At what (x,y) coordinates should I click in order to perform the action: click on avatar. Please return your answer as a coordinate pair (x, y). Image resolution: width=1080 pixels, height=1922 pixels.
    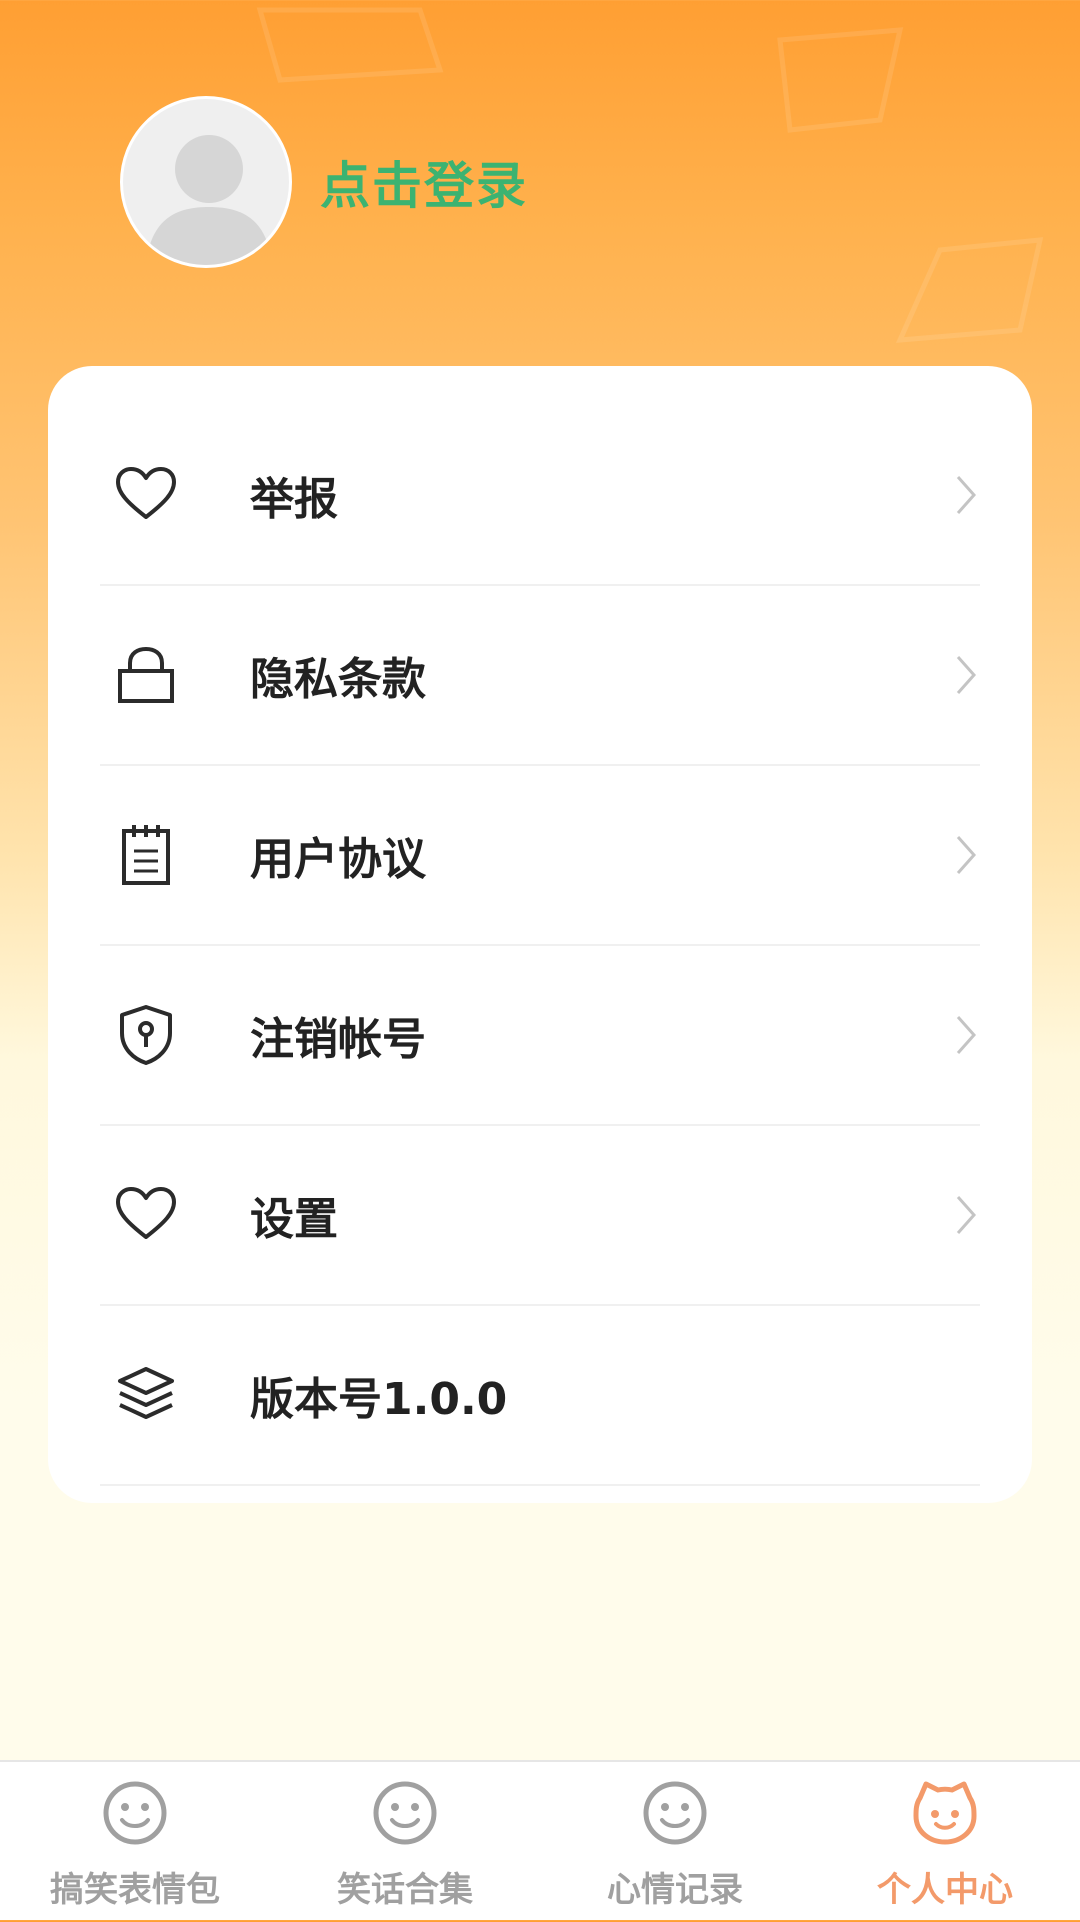
    Looking at the image, I should click on (206, 182).